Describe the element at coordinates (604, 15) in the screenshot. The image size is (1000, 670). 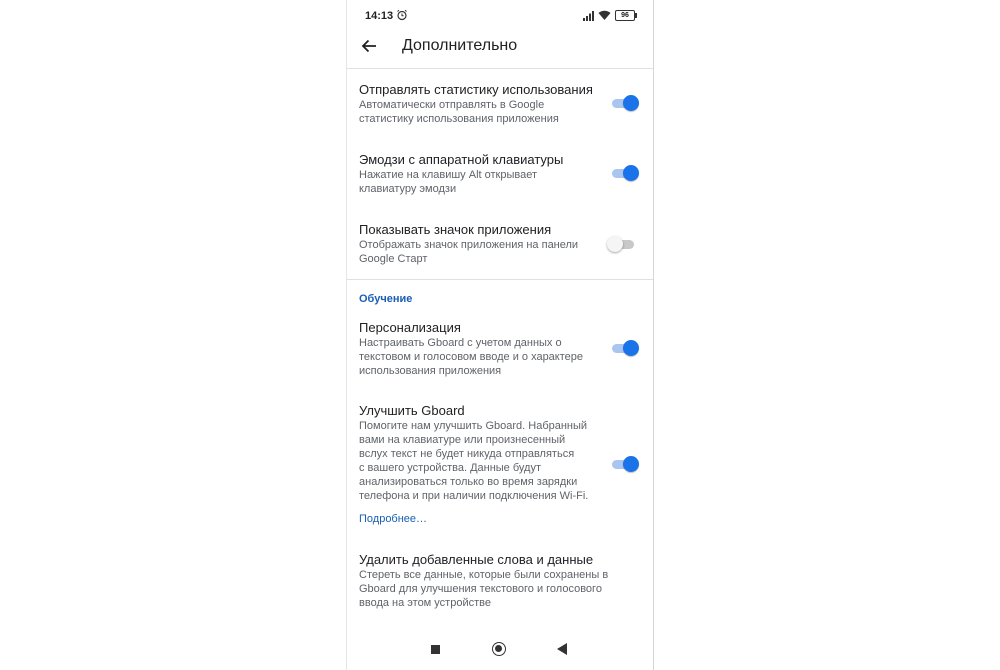
I see `wifi-icon` at that location.